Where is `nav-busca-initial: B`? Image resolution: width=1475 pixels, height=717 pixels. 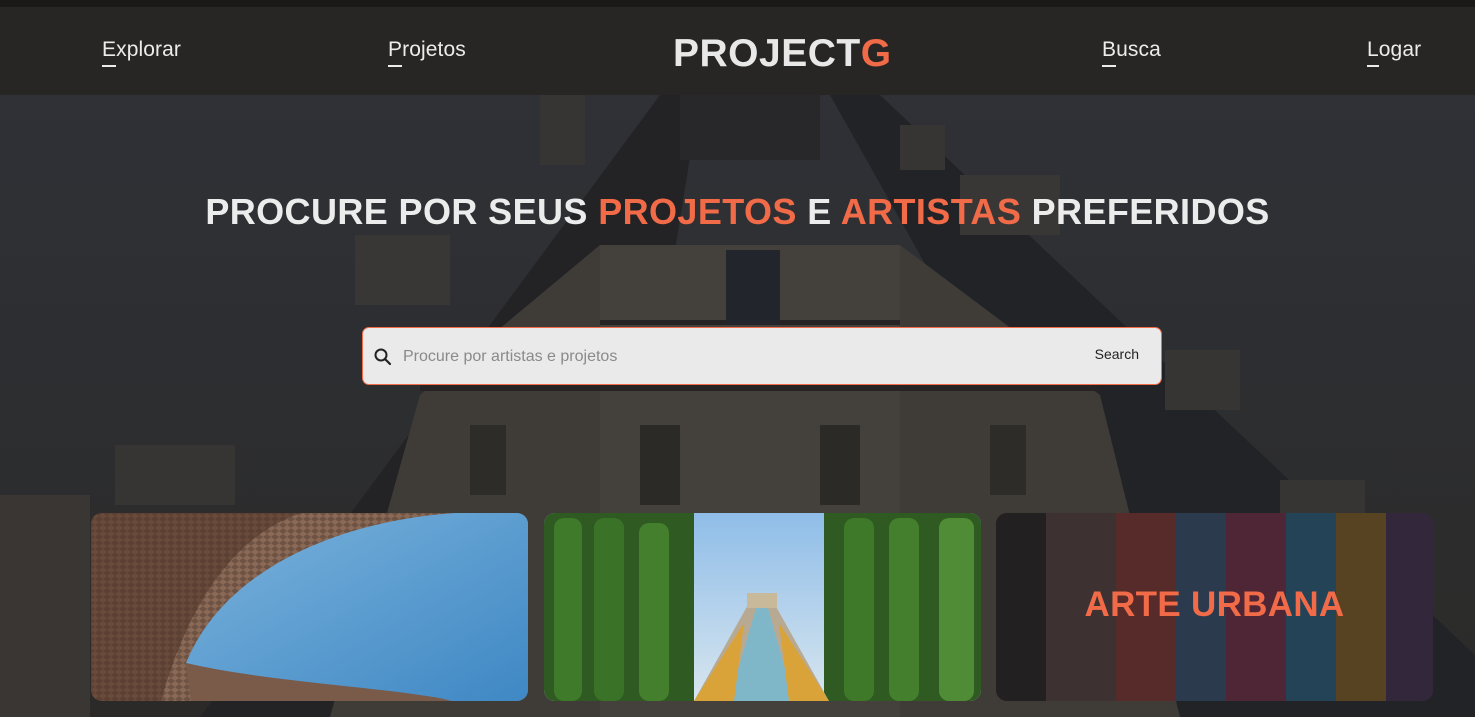 nav-busca-initial: B is located at coordinates (1109, 52).